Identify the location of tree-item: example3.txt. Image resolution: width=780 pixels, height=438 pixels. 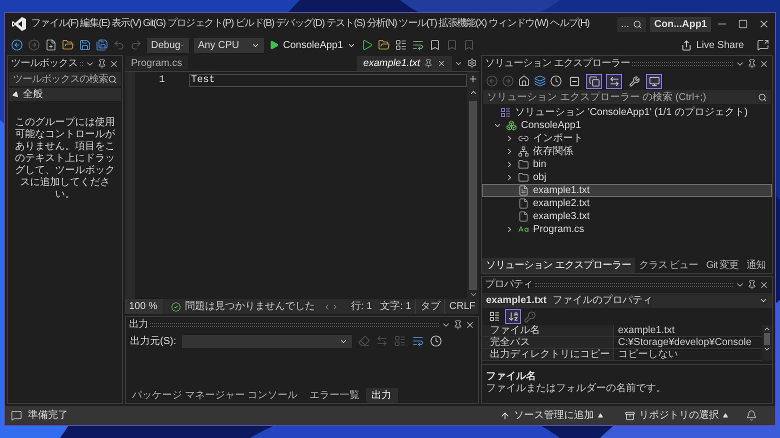
(627, 216).